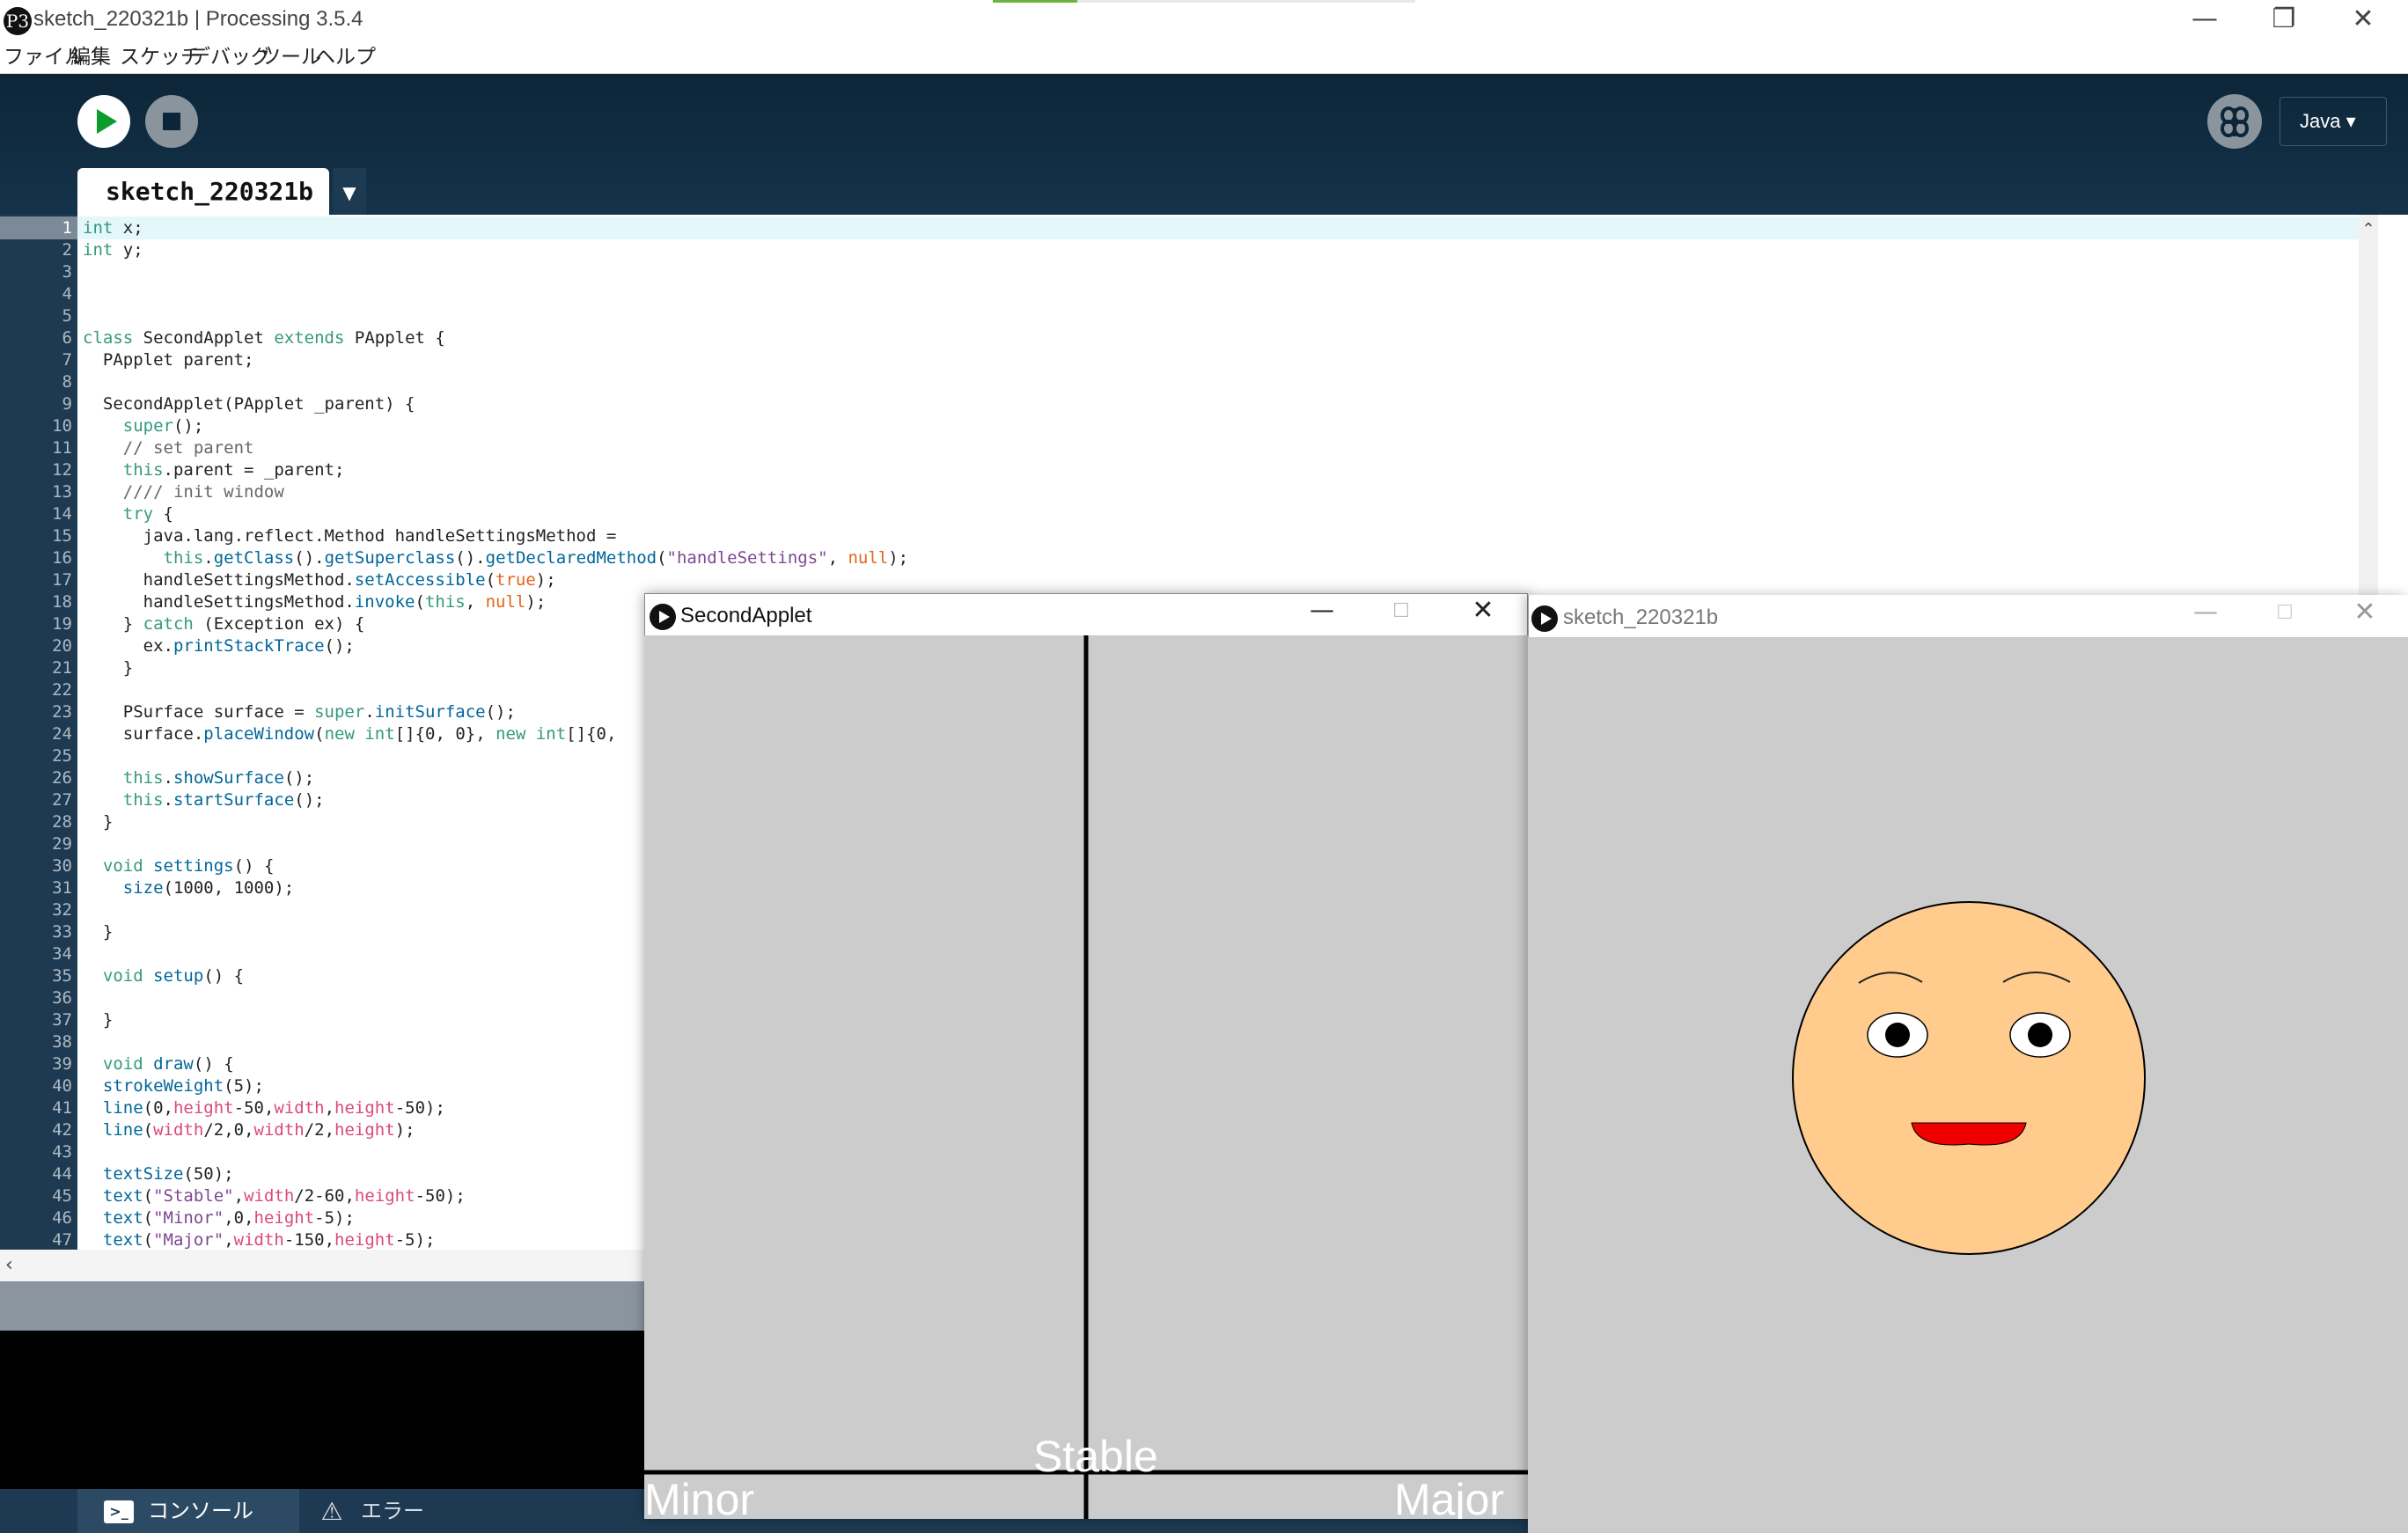 This screenshot has width=2408, height=1533. Describe the element at coordinates (230, 59) in the screenshot. I see `menu-debug: デバッグ` at that location.